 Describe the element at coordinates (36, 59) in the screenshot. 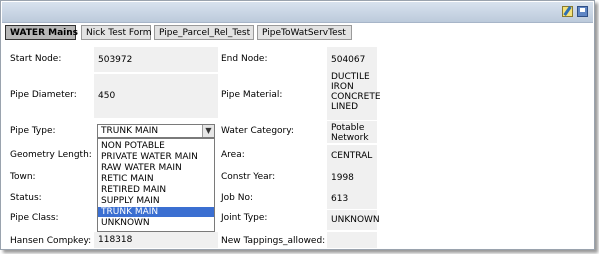

I see `start-node-label: Start Node:` at that location.